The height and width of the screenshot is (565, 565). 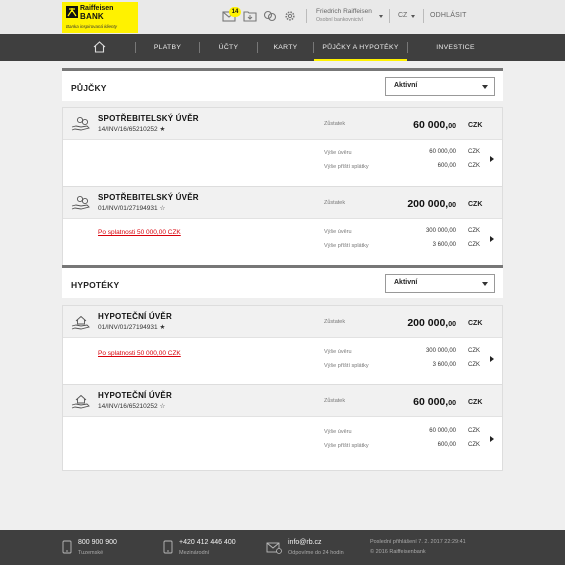 I want to click on last-login: Poslední přihlášení 7. 2. 2017 22:29:41, so click(x=418, y=542).